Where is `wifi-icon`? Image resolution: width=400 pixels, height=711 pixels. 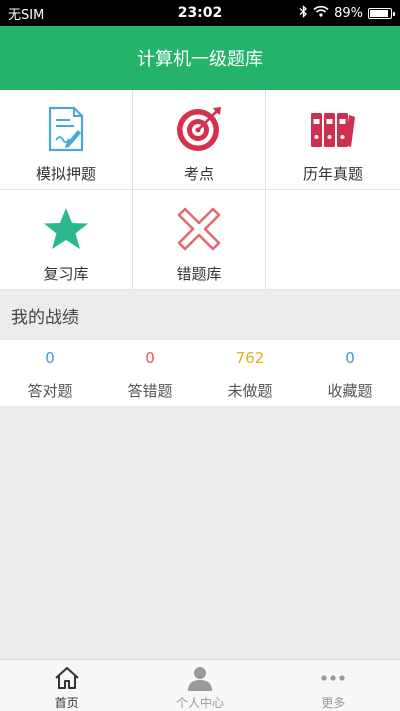
wifi-icon is located at coordinates (321, 13).